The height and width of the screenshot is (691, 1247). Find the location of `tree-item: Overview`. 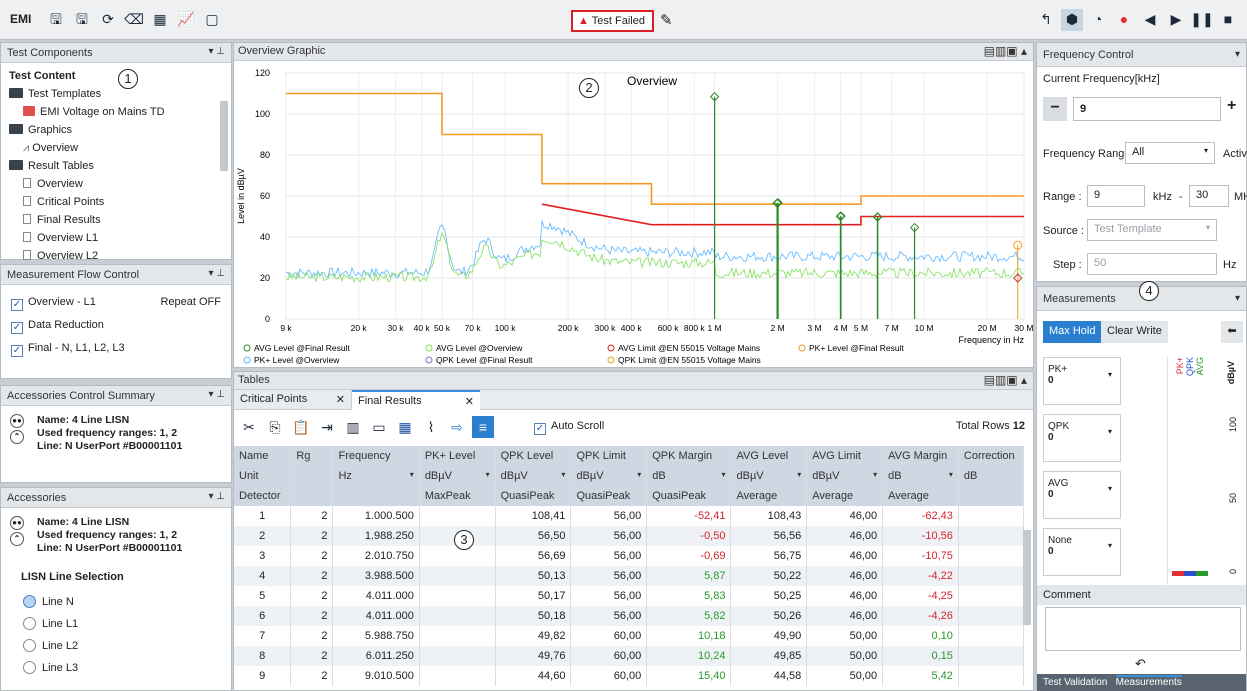

tree-item: Overview is located at coordinates (116, 184).